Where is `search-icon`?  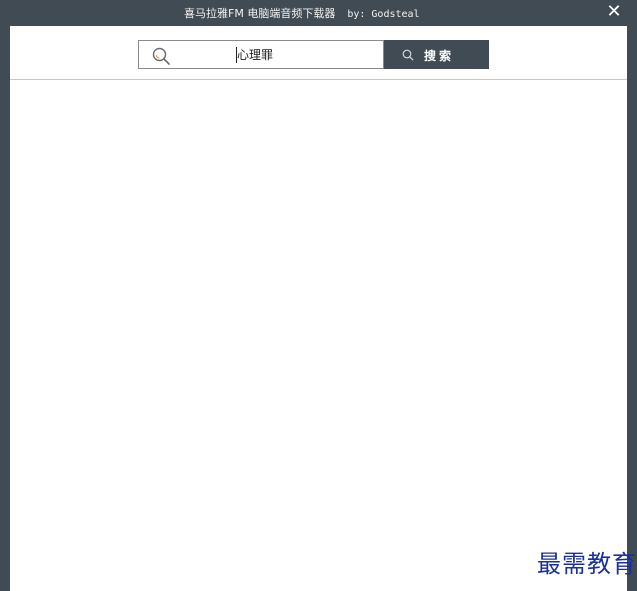 search-icon is located at coordinates (161, 56).